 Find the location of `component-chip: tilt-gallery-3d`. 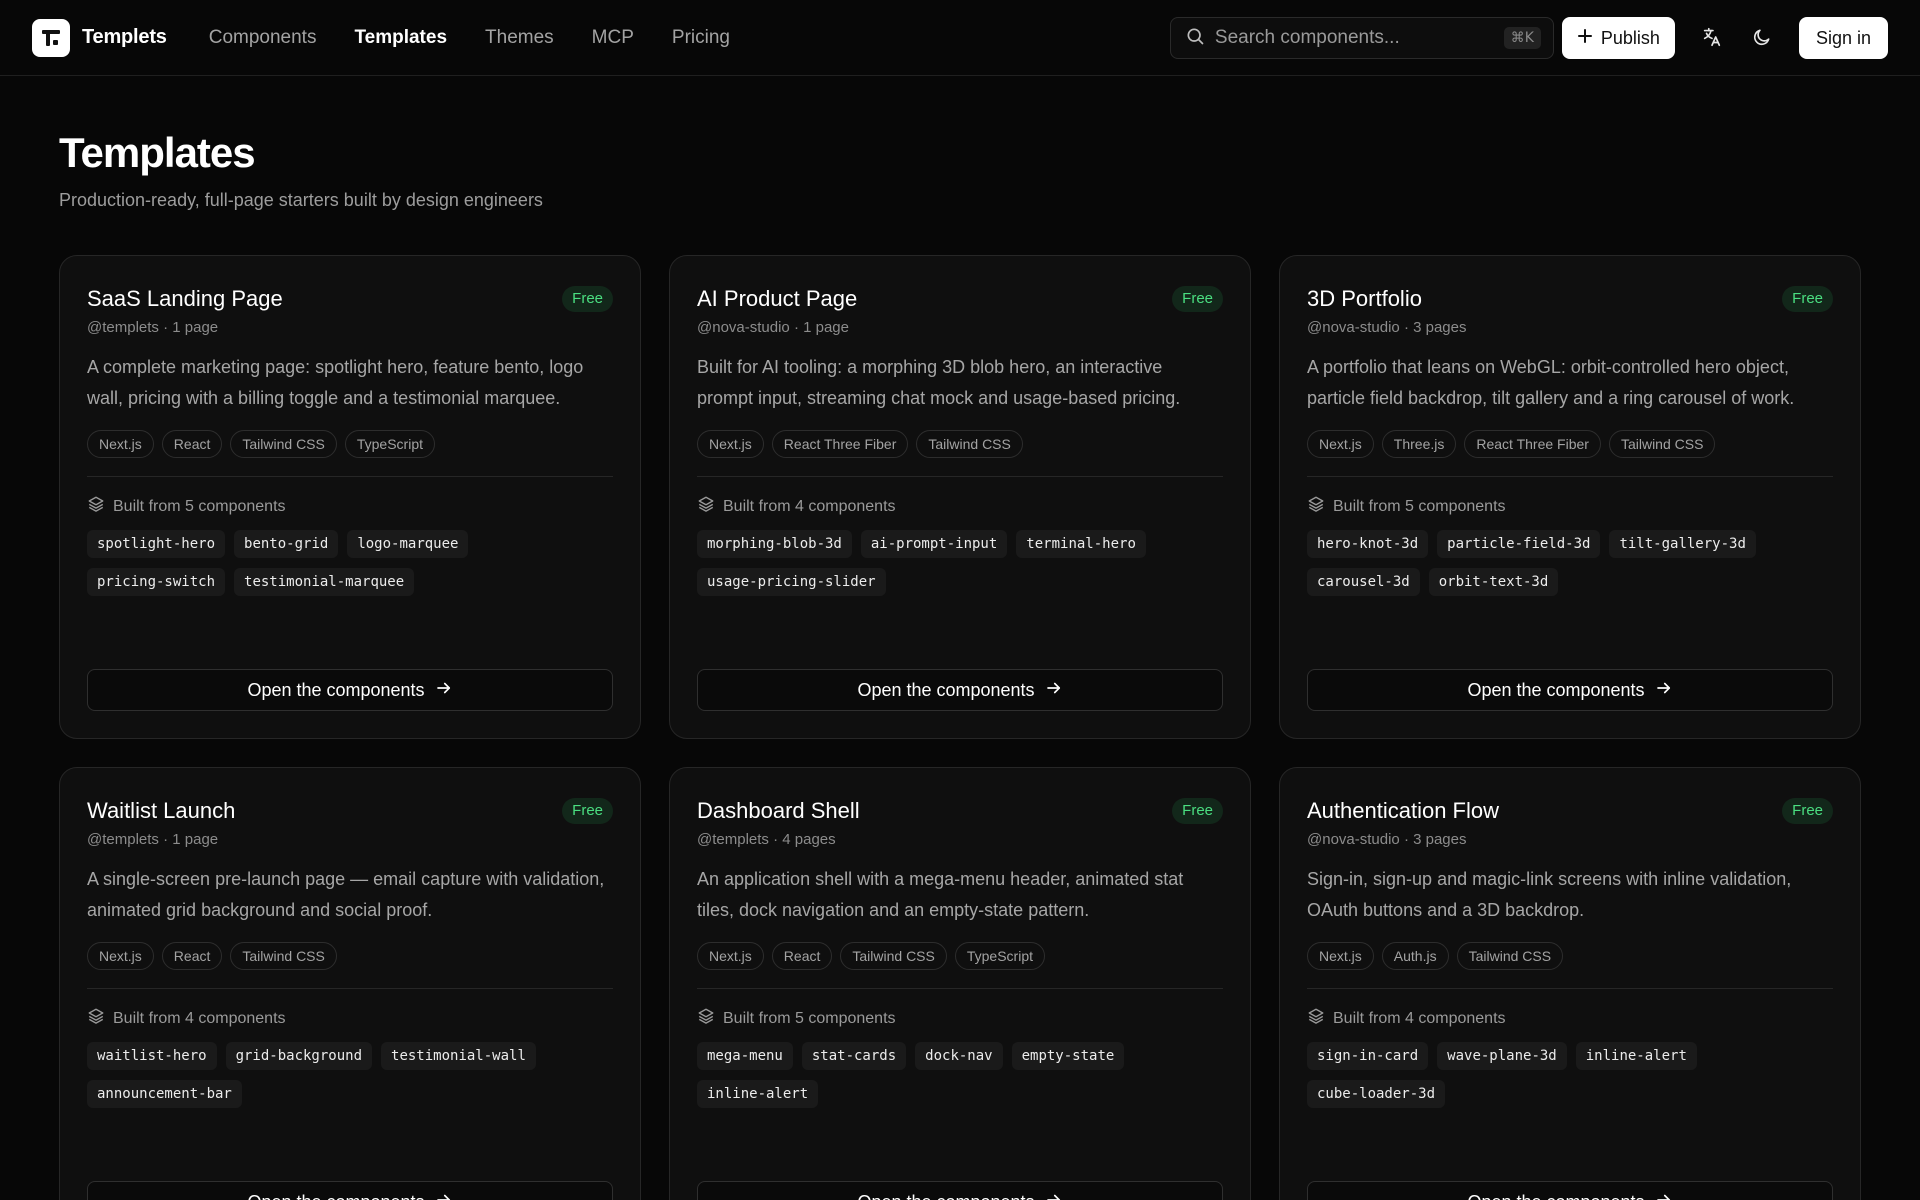

component-chip: tilt-gallery-3d is located at coordinates (1682, 544).